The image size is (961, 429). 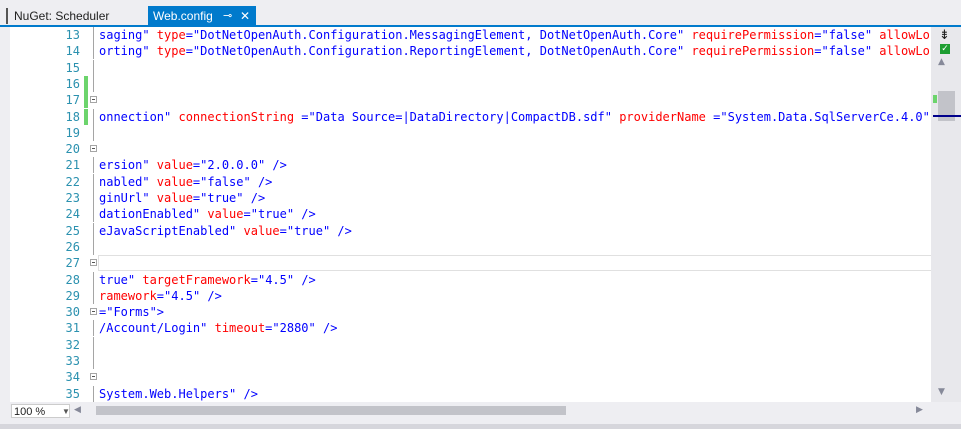 I want to click on split-icon: ⇟, so click(x=944, y=35).